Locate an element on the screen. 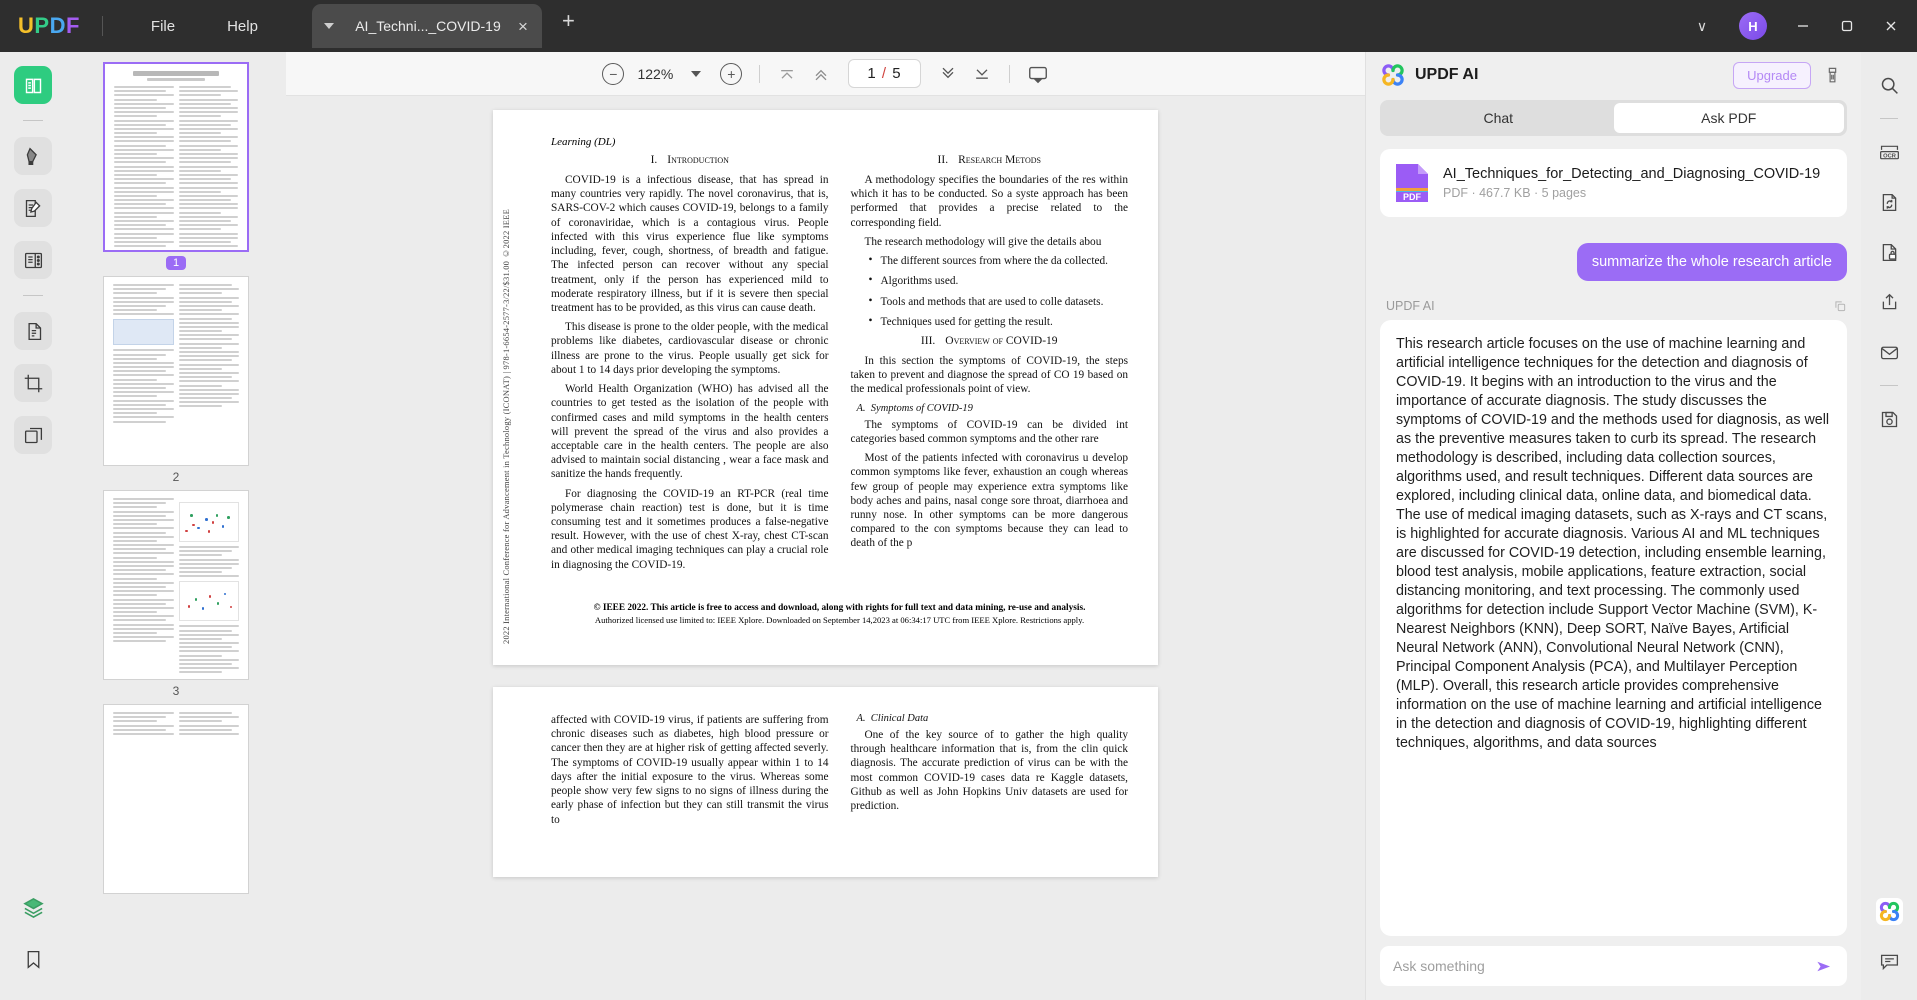  chevron-down-icon is located at coordinates (696, 73).